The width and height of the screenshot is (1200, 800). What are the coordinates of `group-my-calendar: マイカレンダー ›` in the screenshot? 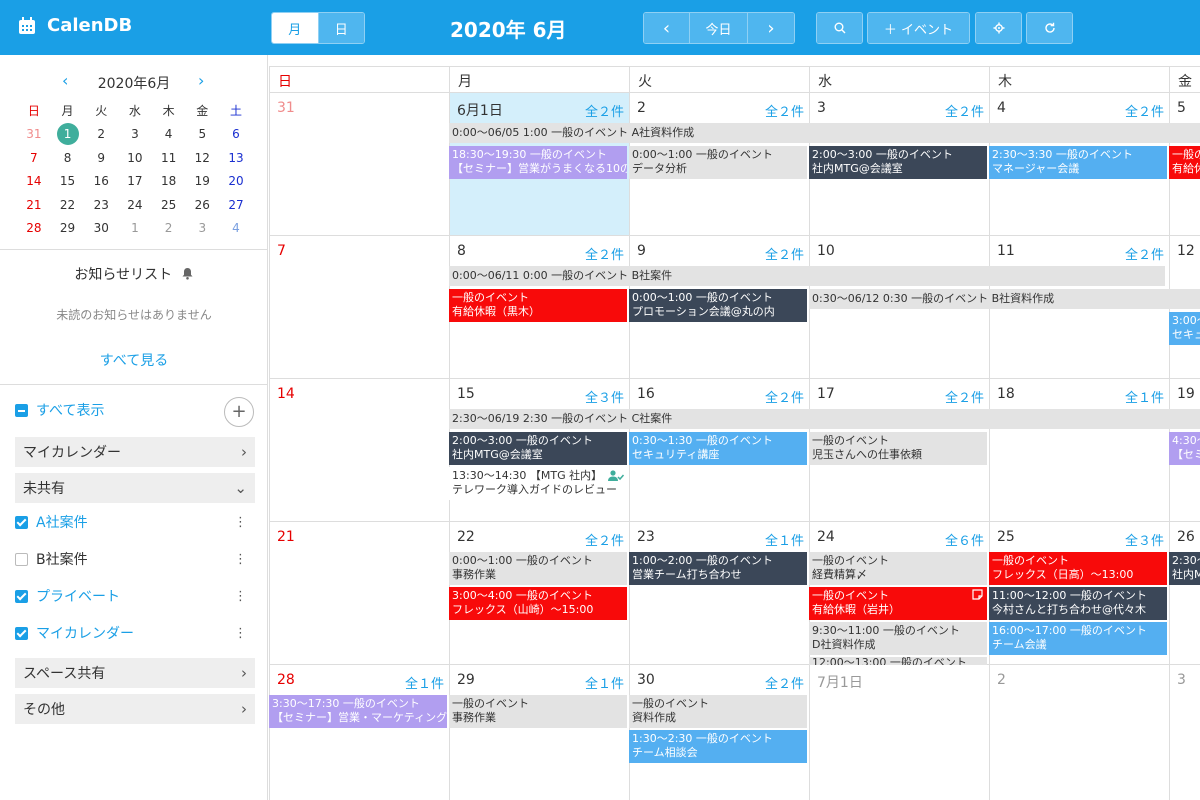 It's located at (135, 452).